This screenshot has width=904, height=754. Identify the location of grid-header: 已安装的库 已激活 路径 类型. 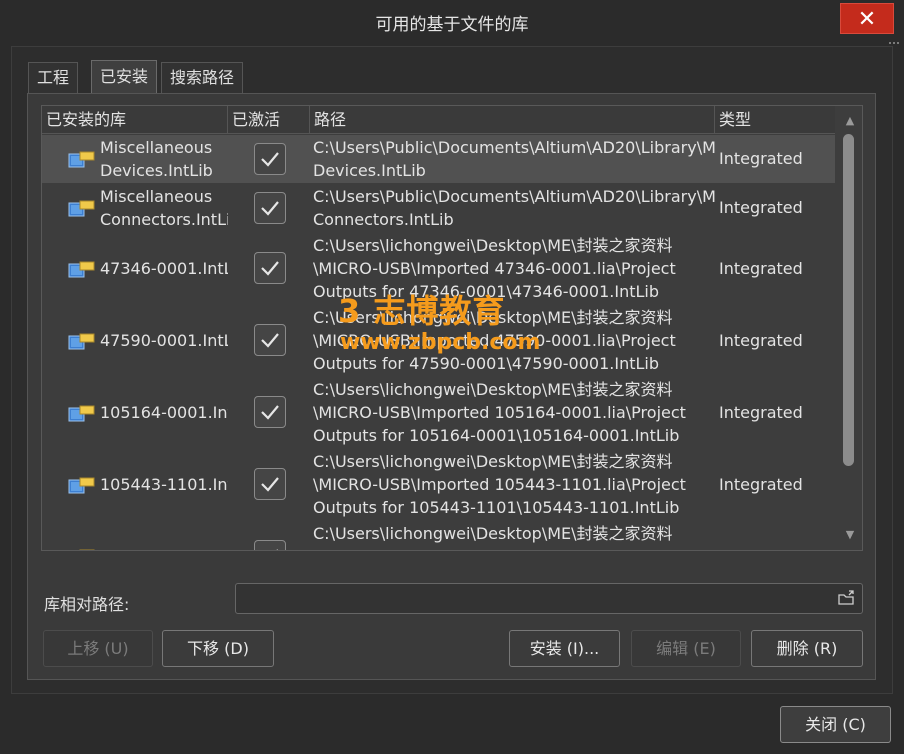
(438, 120).